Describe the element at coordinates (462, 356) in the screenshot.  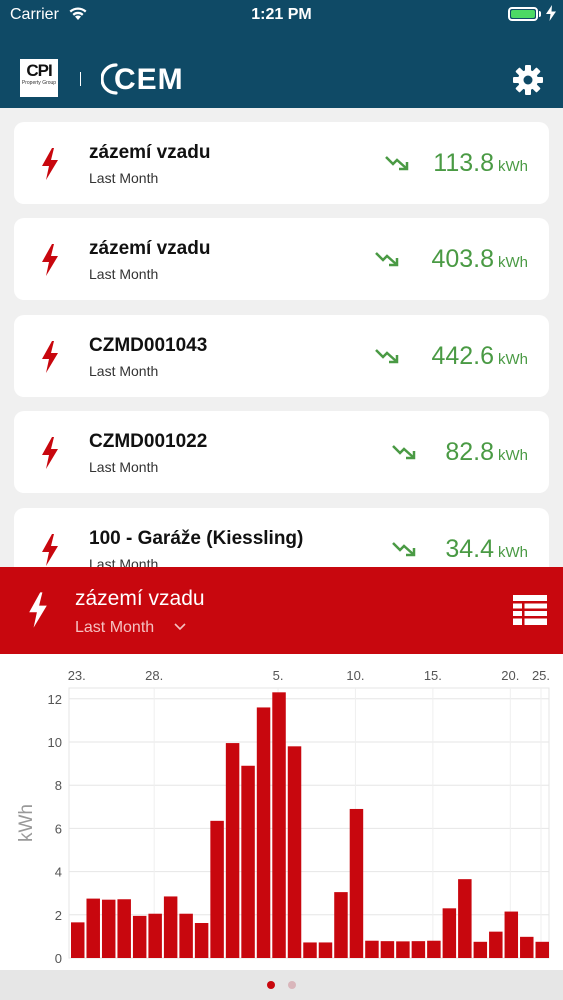
I see `meter-value-number: 442.6` at that location.